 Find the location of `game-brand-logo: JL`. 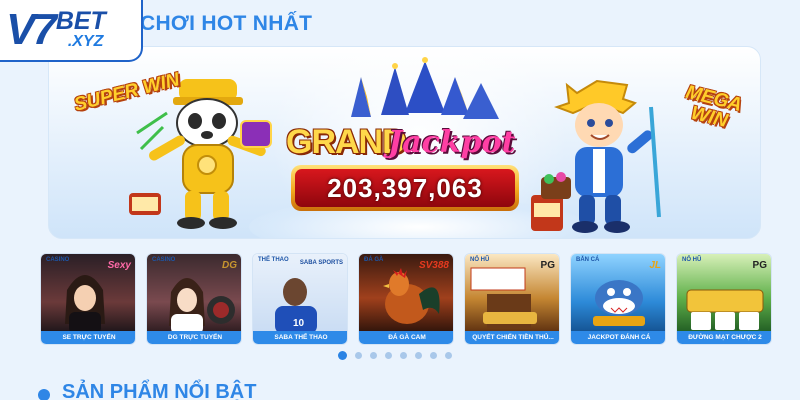

game-brand-logo: JL is located at coordinates (655, 265).